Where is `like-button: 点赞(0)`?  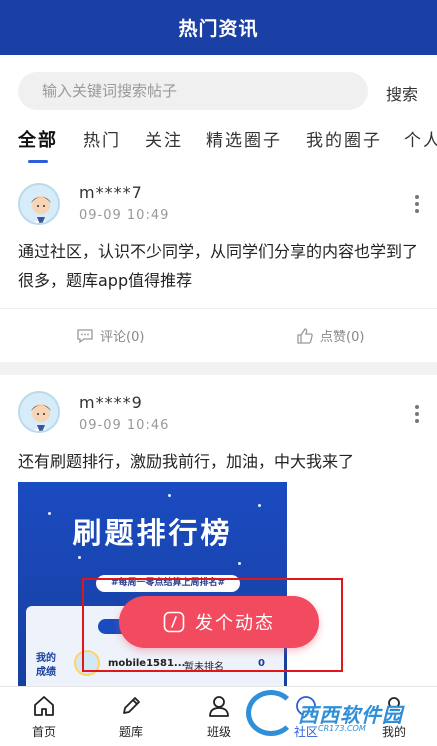 like-button: 点赞(0) is located at coordinates (330, 335).